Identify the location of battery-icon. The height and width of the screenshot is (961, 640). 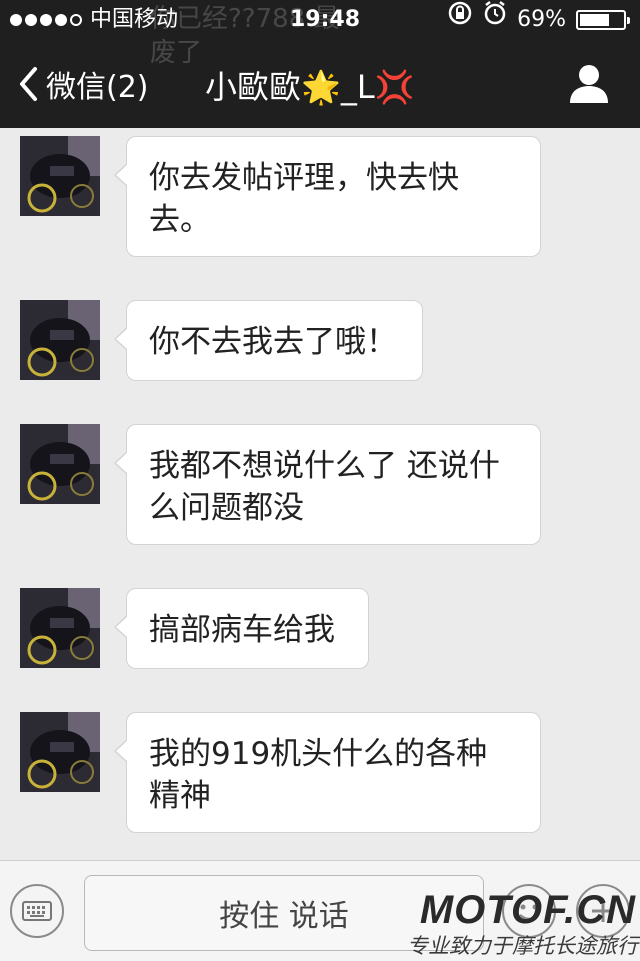
(603, 20).